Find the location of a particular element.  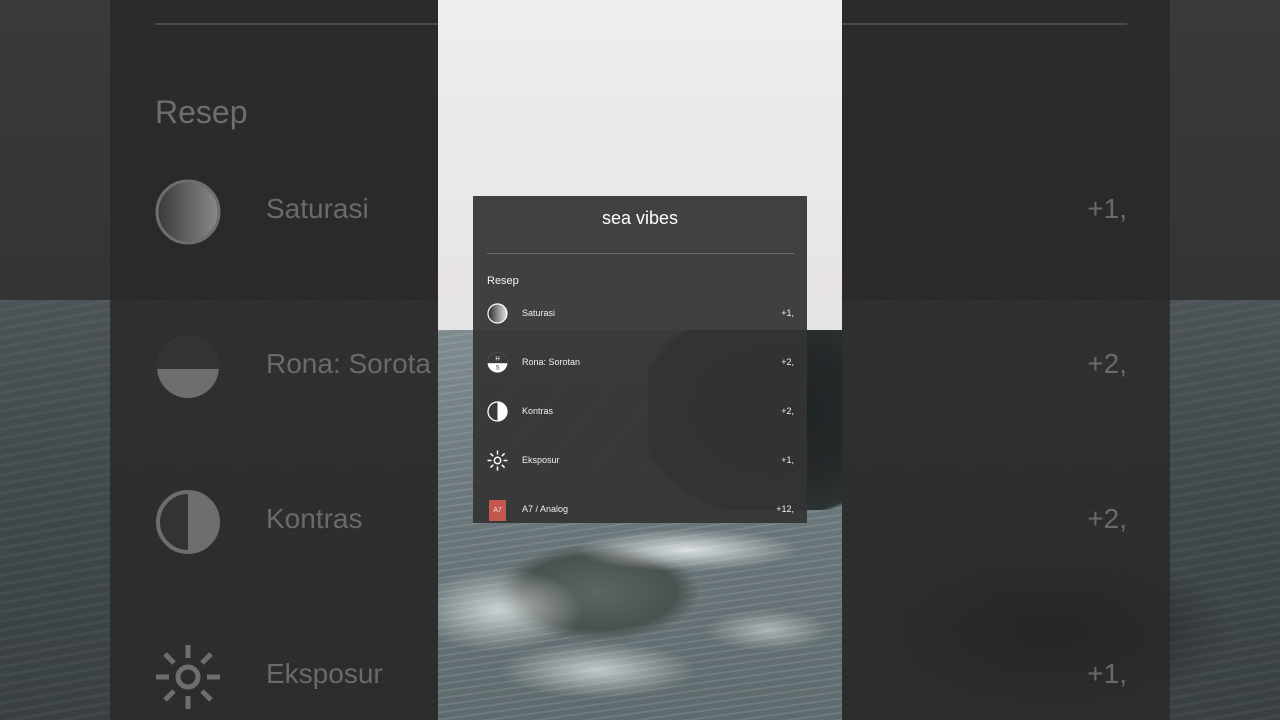

recipe-item-filter: A7 A7 / Analog +12, is located at coordinates (640, 510).